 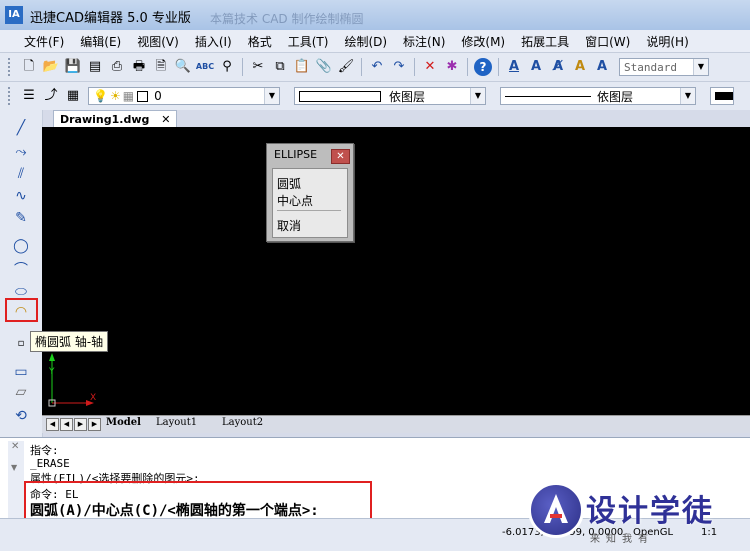 I want to click on print-preview-icon: 🖶, so click(x=139, y=67).